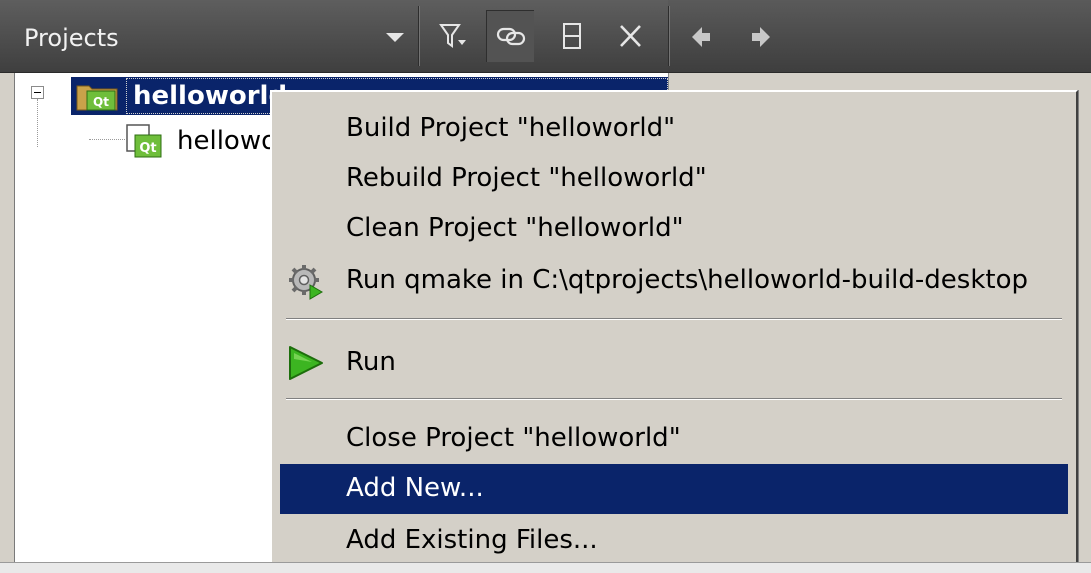 This screenshot has width=1091, height=573. I want to click on tree-node-label: helloworld, so click(210, 96).